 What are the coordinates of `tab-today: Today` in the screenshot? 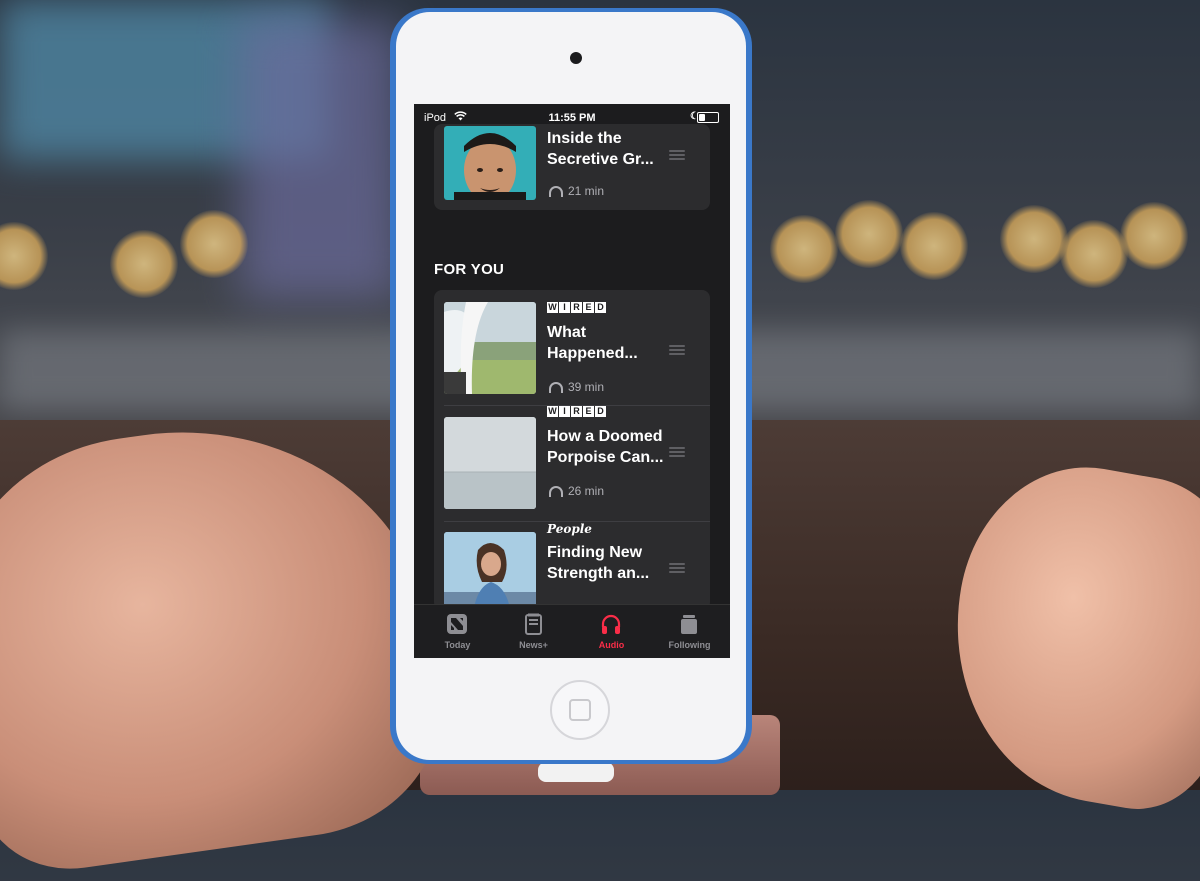 It's located at (457, 631).